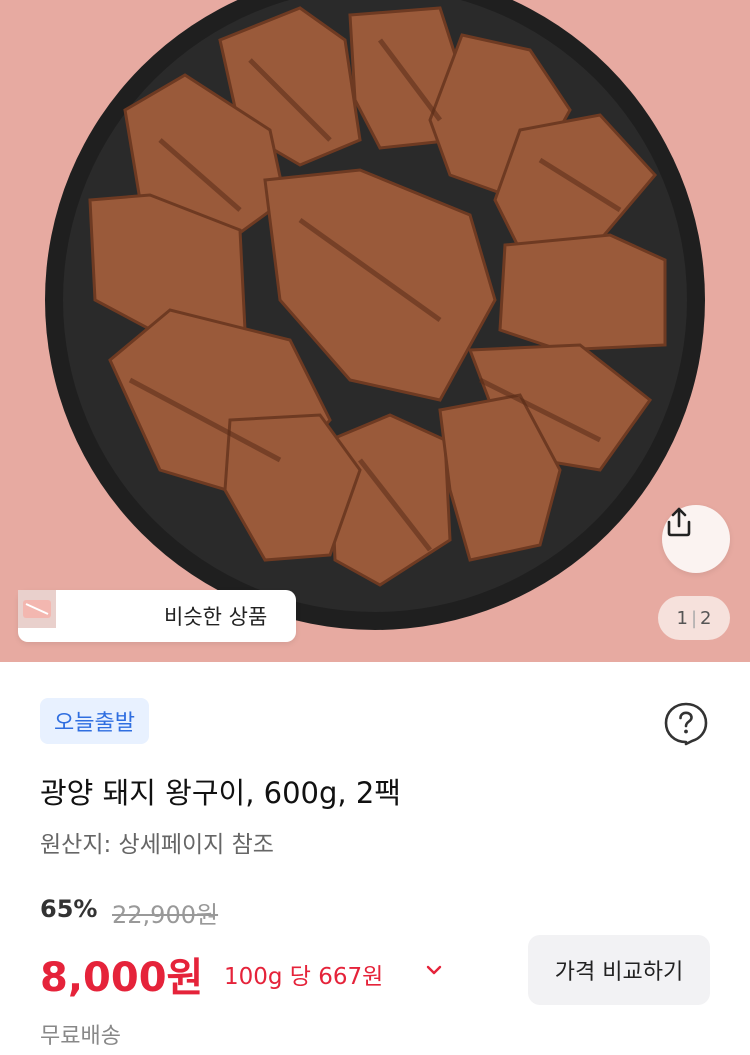 The height and width of the screenshot is (1055, 750). What do you see at coordinates (157, 845) in the screenshot?
I see `product-origin: 원산지: 상세페이지 참조` at bounding box center [157, 845].